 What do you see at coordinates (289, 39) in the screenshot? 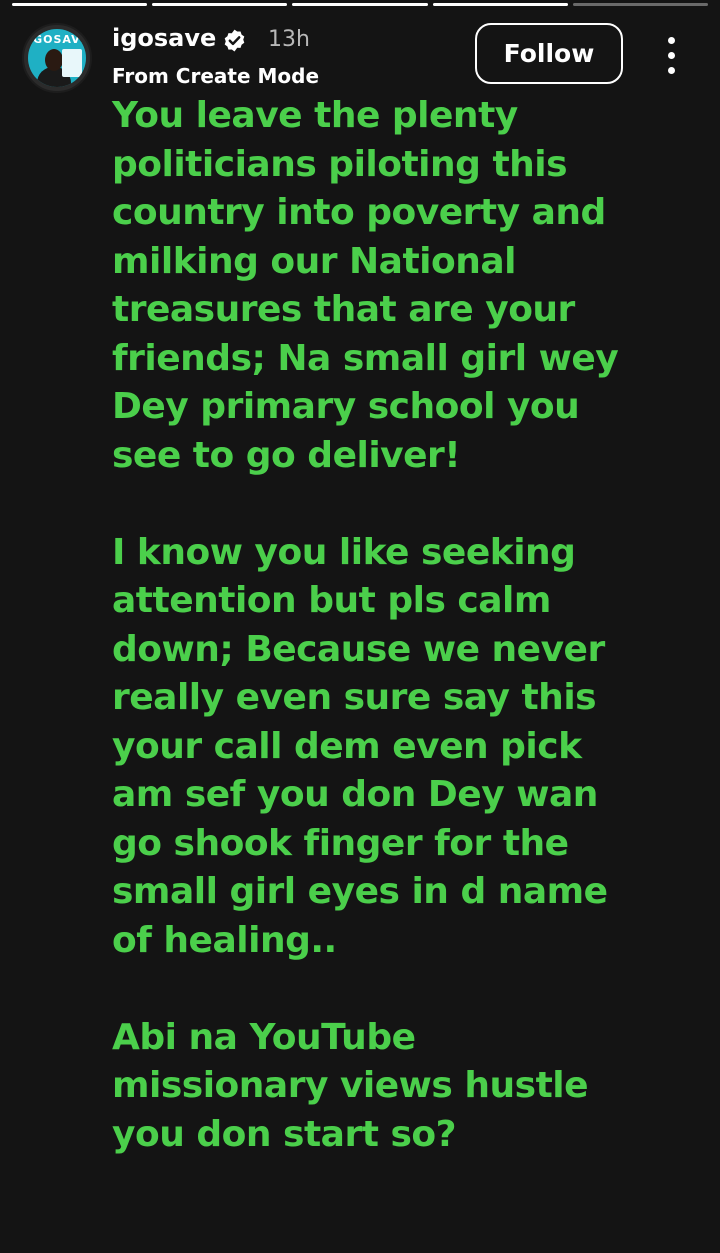
I see `post-time: 13h` at bounding box center [289, 39].